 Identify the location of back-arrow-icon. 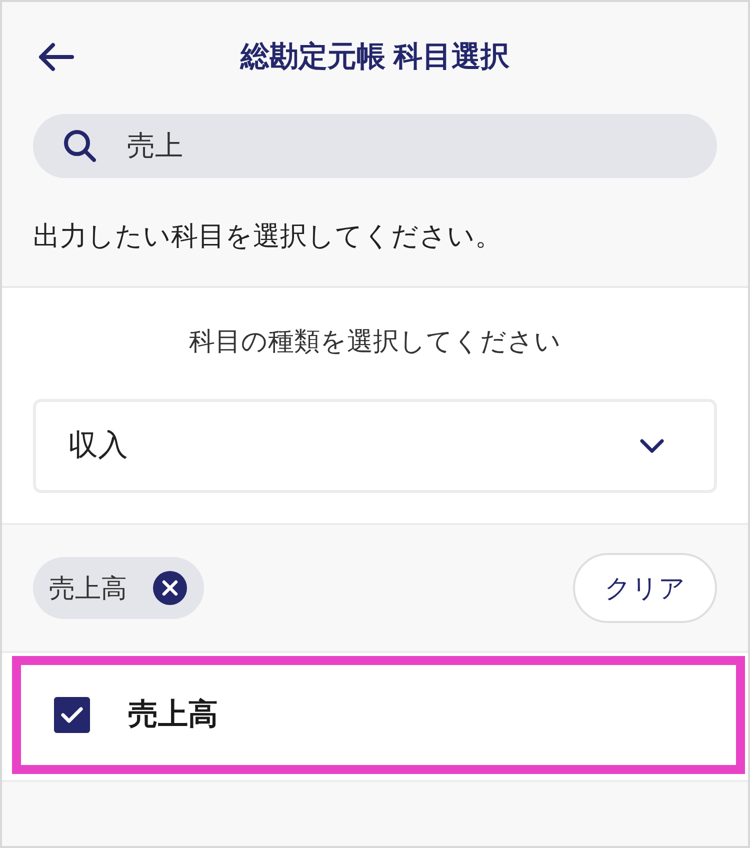
(56, 57).